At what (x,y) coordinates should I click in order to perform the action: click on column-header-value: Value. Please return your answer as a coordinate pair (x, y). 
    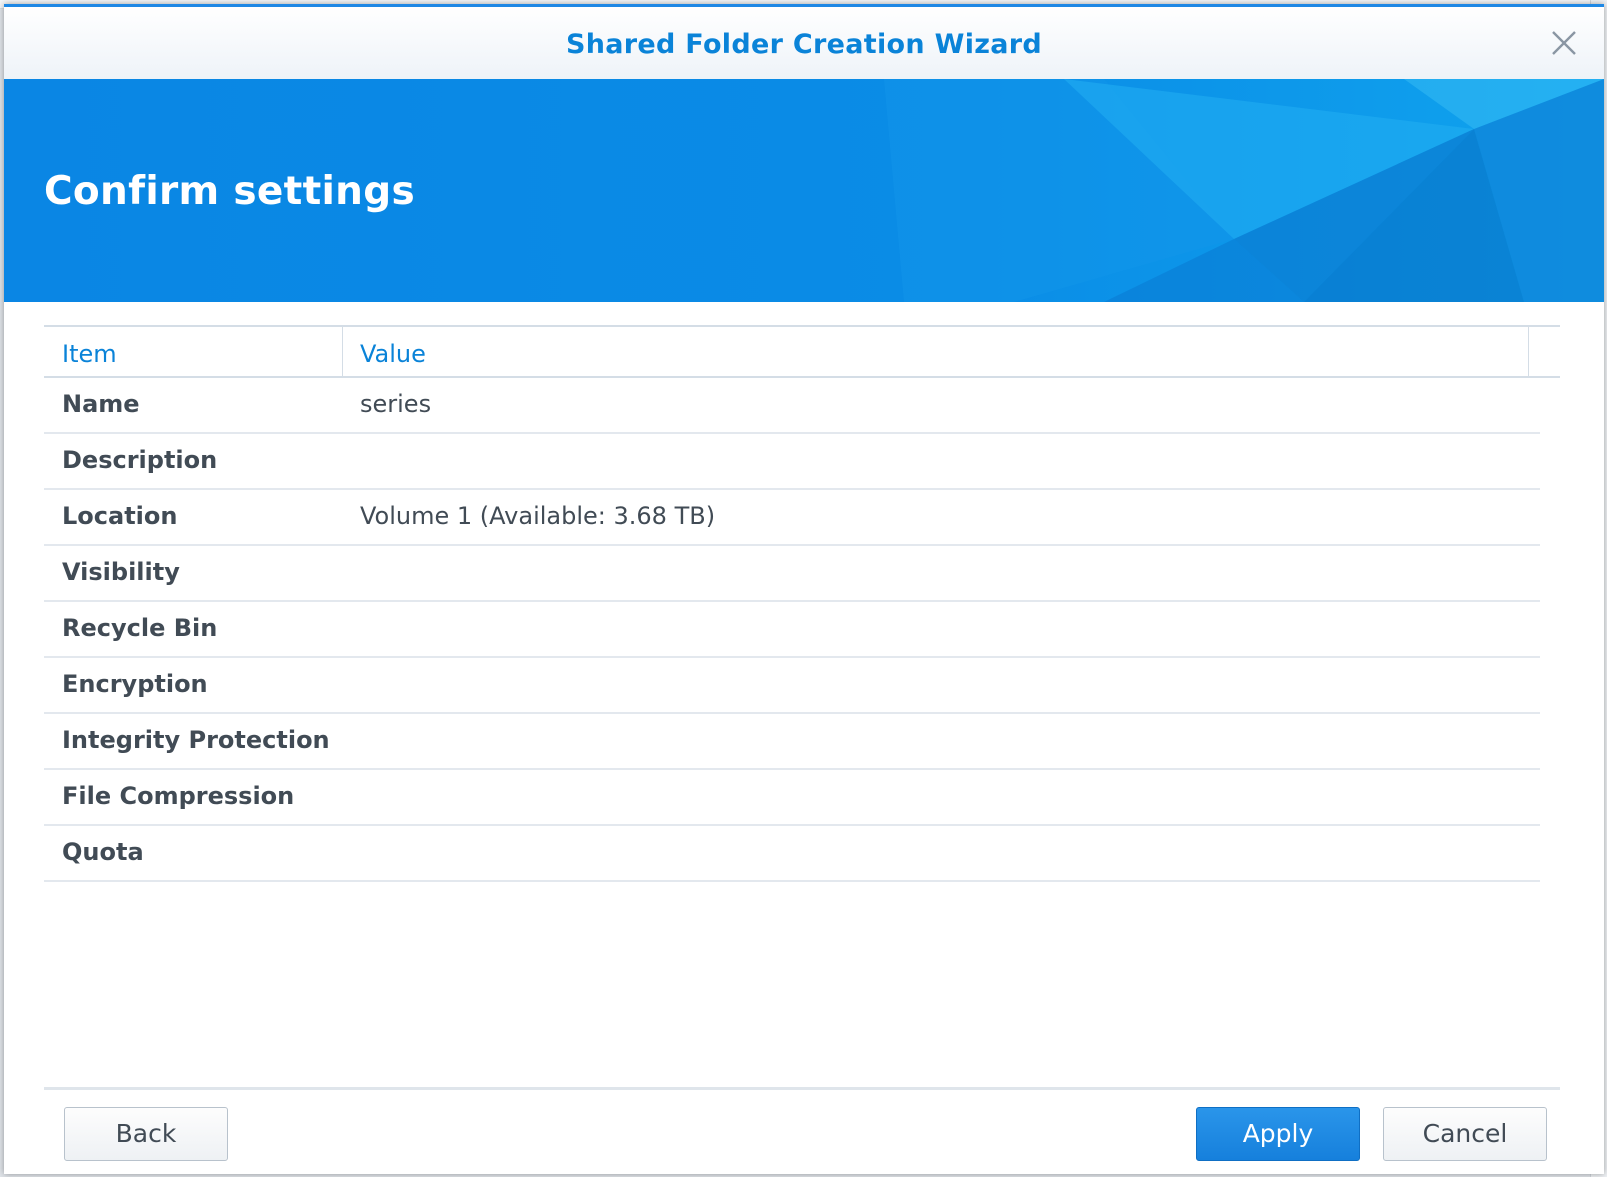
    Looking at the image, I should click on (393, 354).